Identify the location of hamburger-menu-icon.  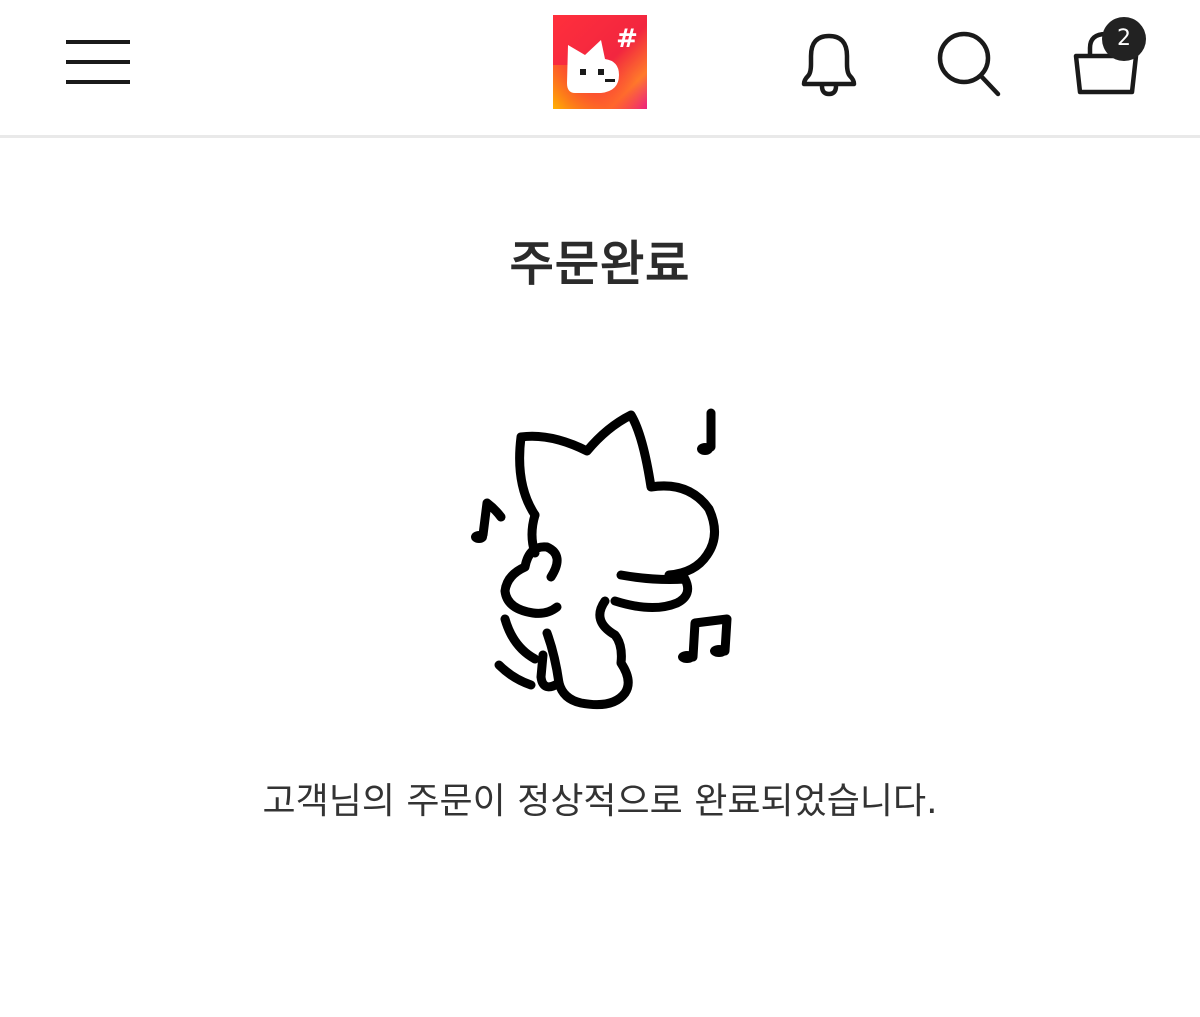
(98, 62).